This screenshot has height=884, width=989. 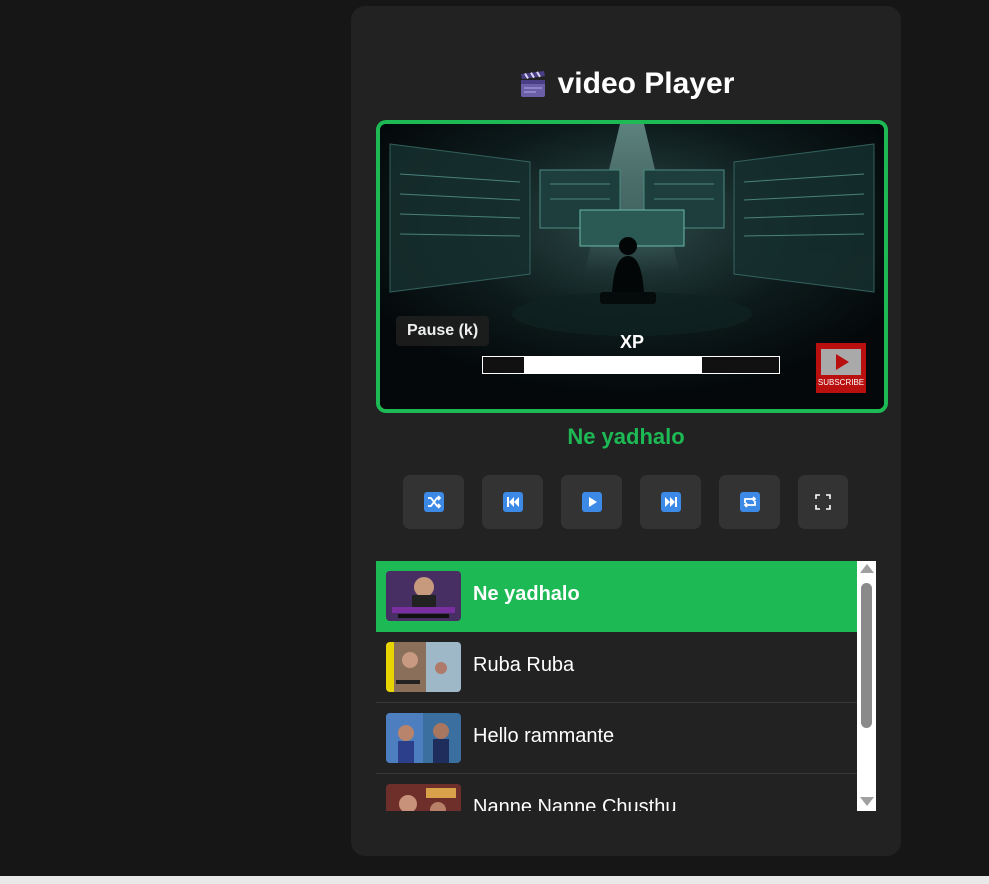 I want to click on fullscreen-button, so click(x=823, y=502).